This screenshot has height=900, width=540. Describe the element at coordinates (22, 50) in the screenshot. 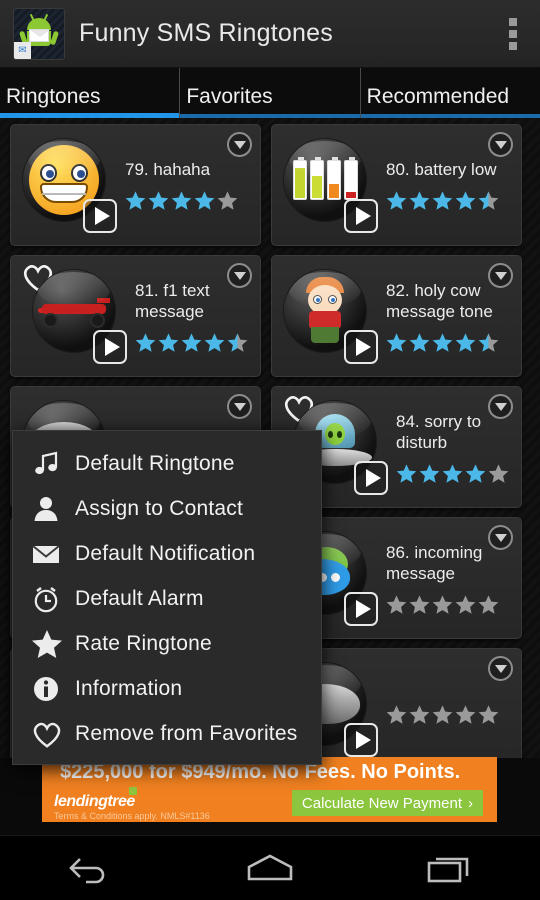

I see `shortcut-badge-icon: ✉` at that location.